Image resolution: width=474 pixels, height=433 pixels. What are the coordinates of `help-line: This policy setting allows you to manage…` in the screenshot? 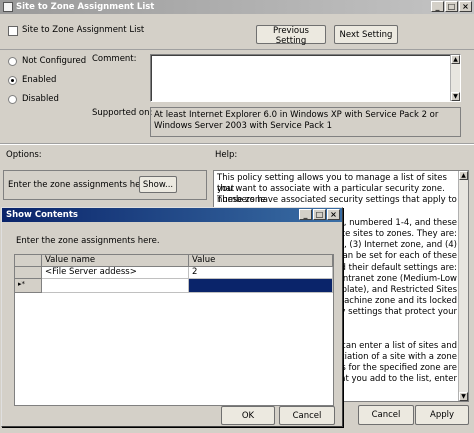 It's located at (332, 184).